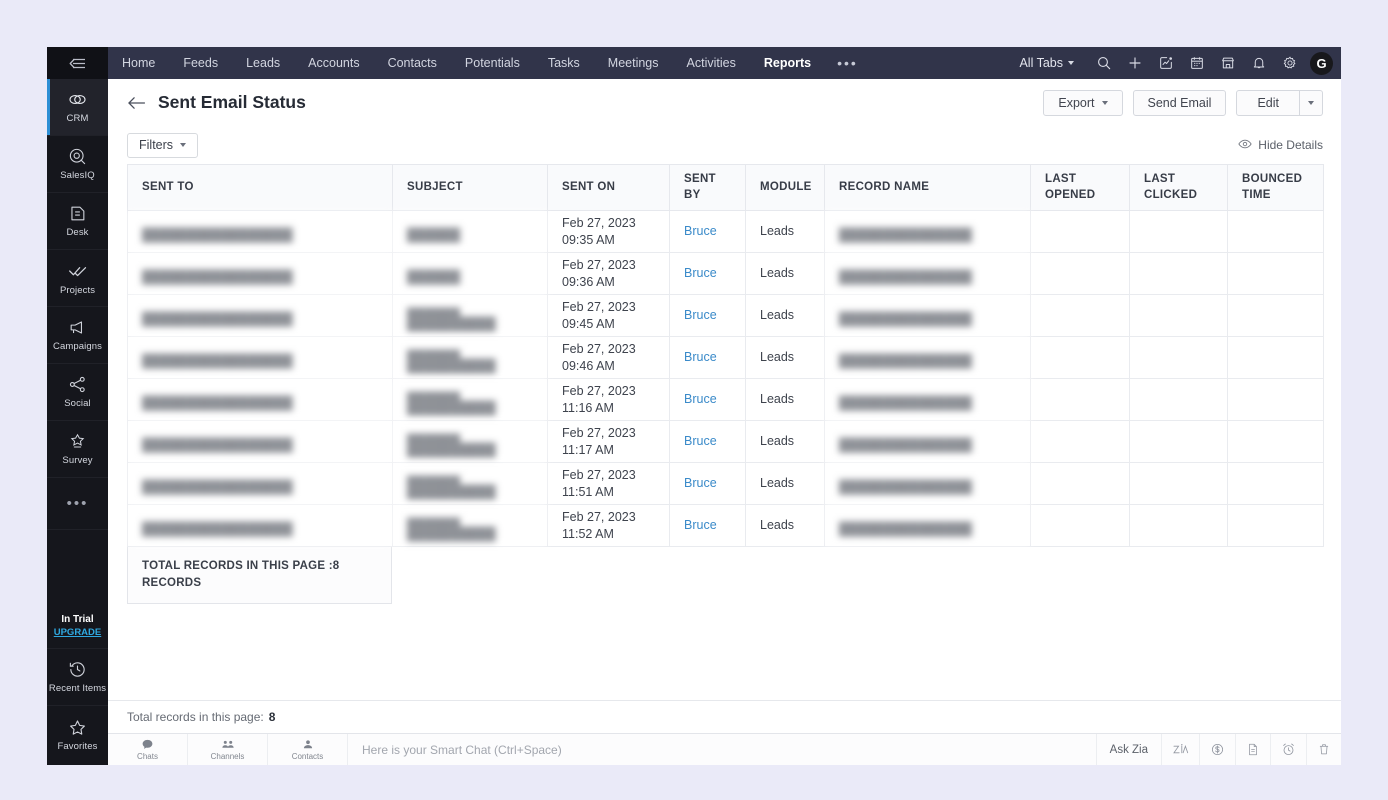  I want to click on trash-icon, so click(1323, 749).